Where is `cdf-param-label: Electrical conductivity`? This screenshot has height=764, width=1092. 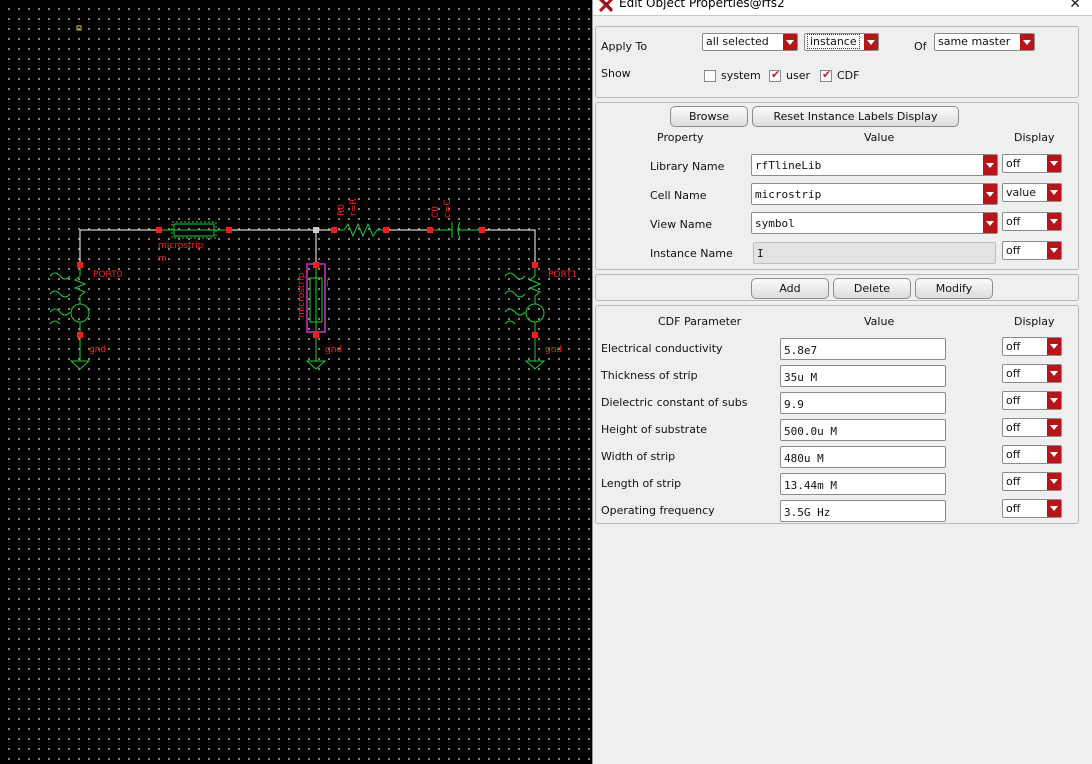 cdf-param-label: Electrical conductivity is located at coordinates (662, 348).